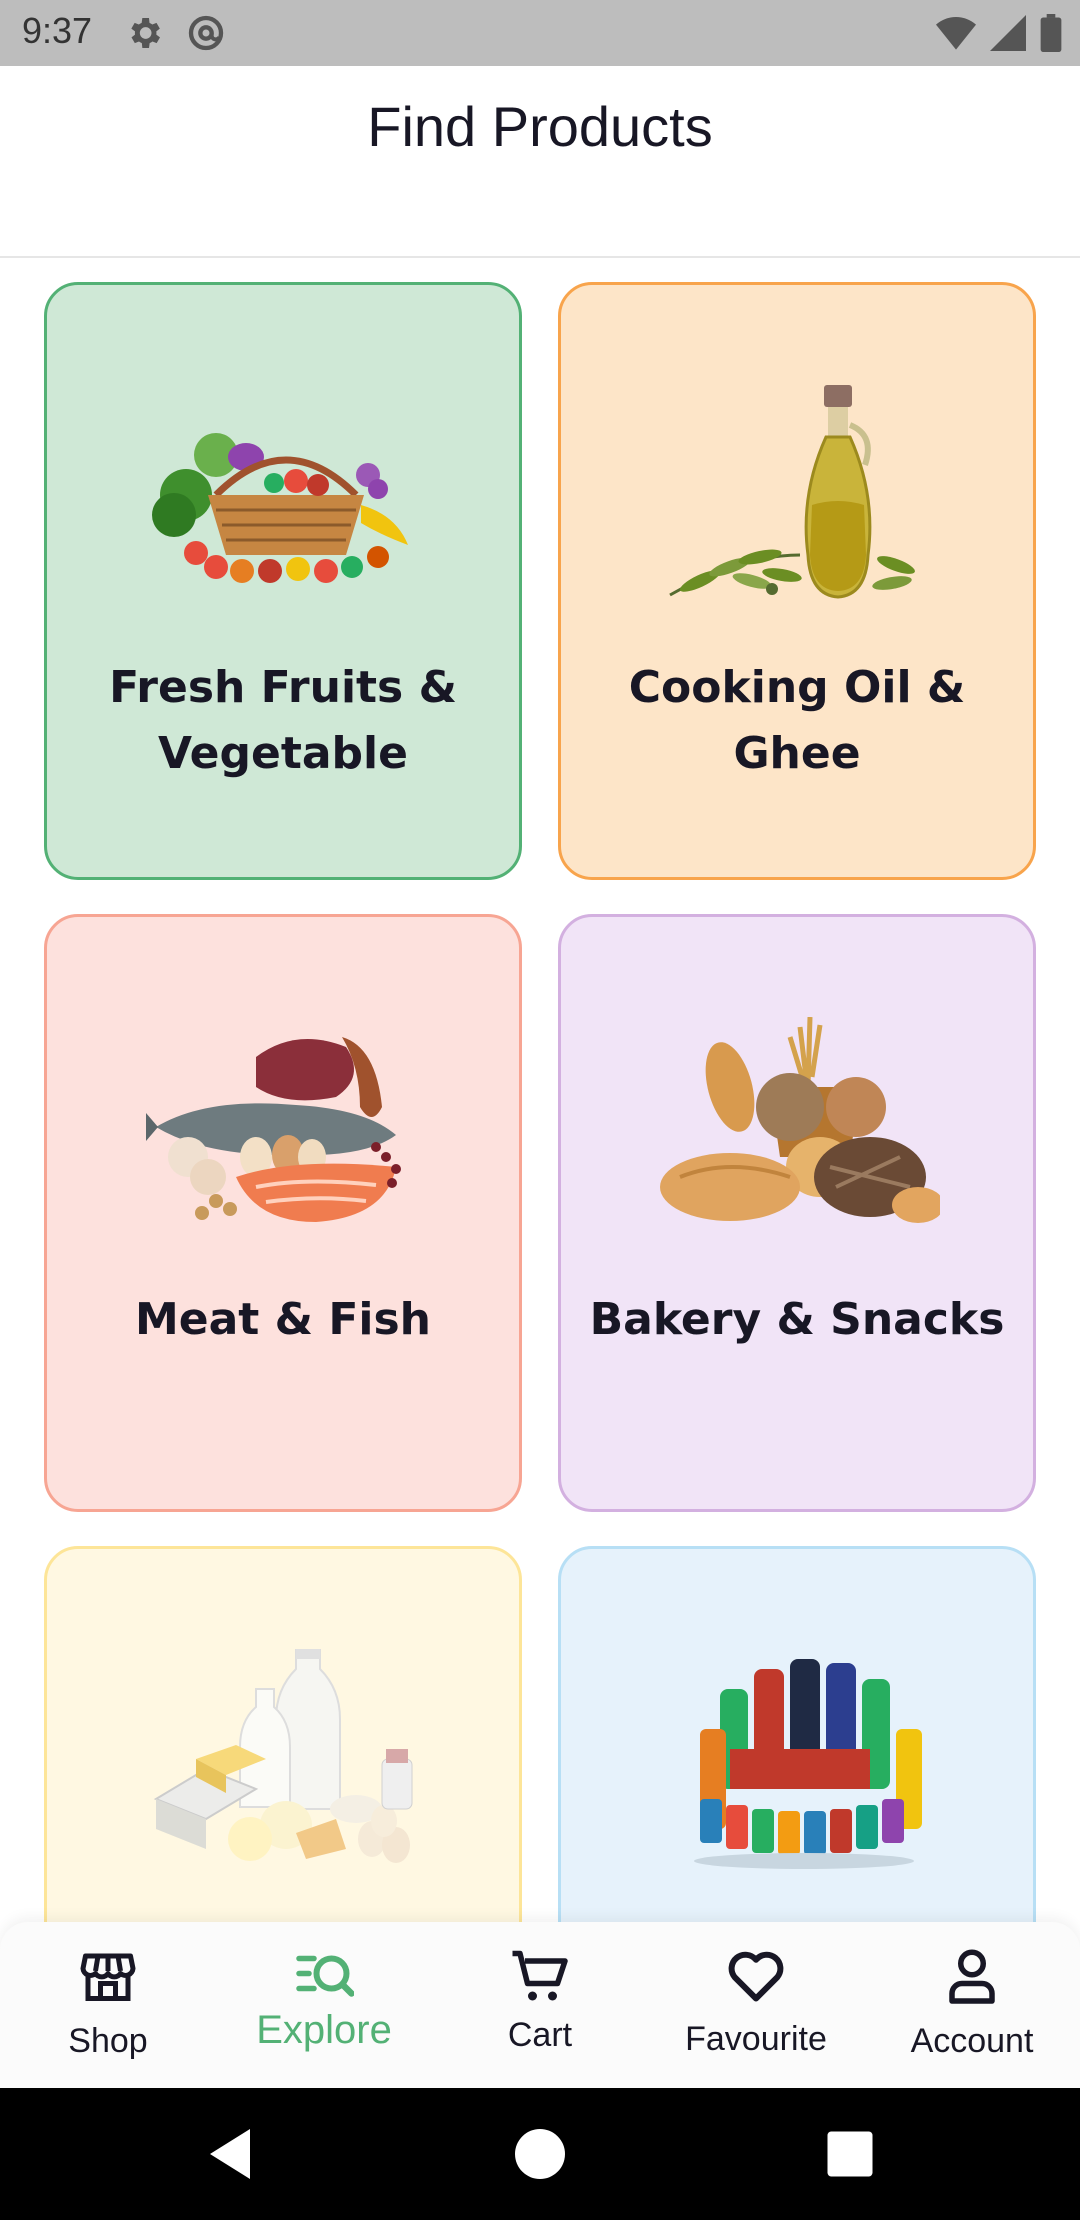 The width and height of the screenshot is (1080, 2220). Describe the element at coordinates (145, 33) in the screenshot. I see `settings-icon` at that location.